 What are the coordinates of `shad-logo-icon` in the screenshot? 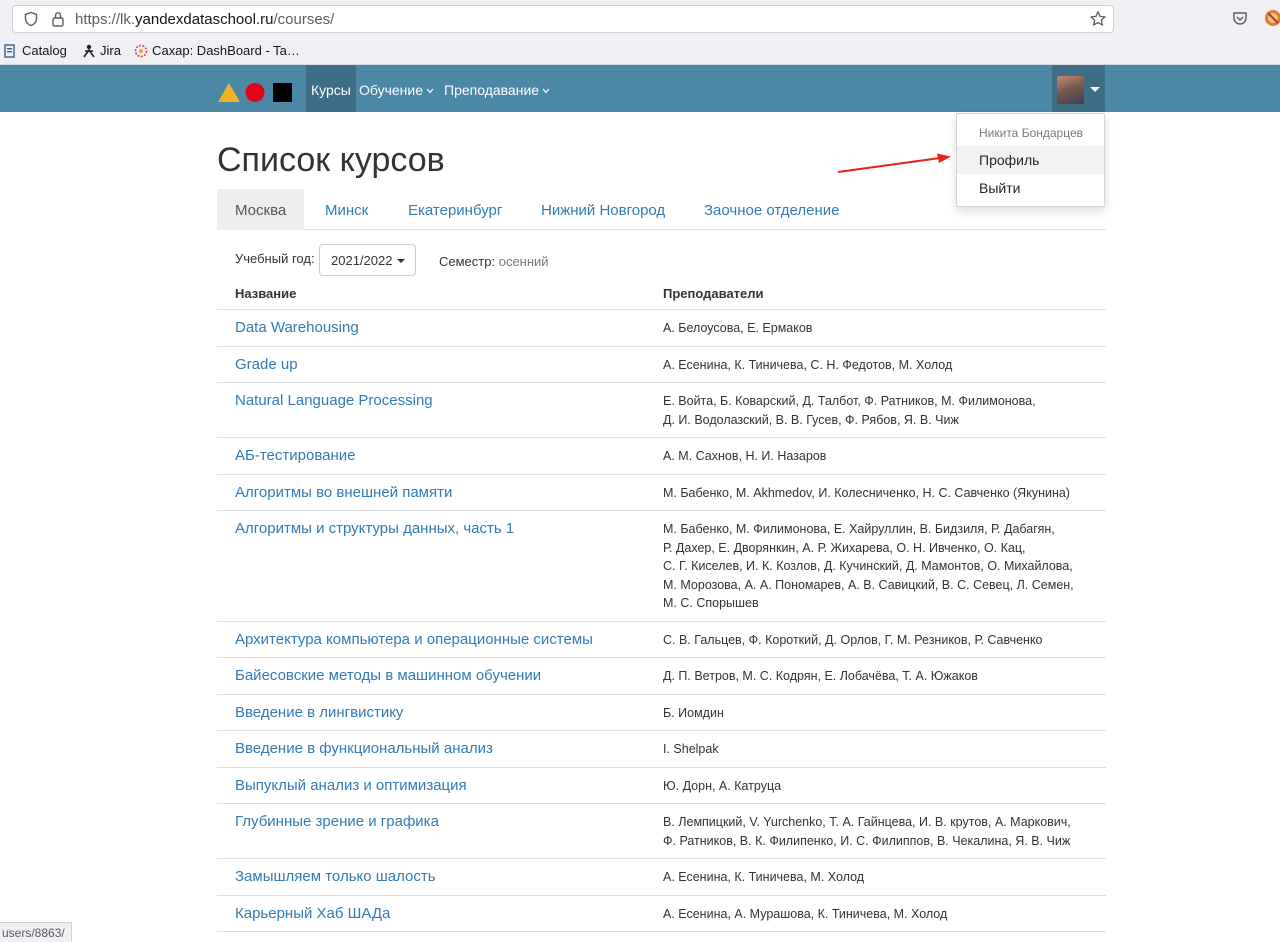 It's located at (255, 92).